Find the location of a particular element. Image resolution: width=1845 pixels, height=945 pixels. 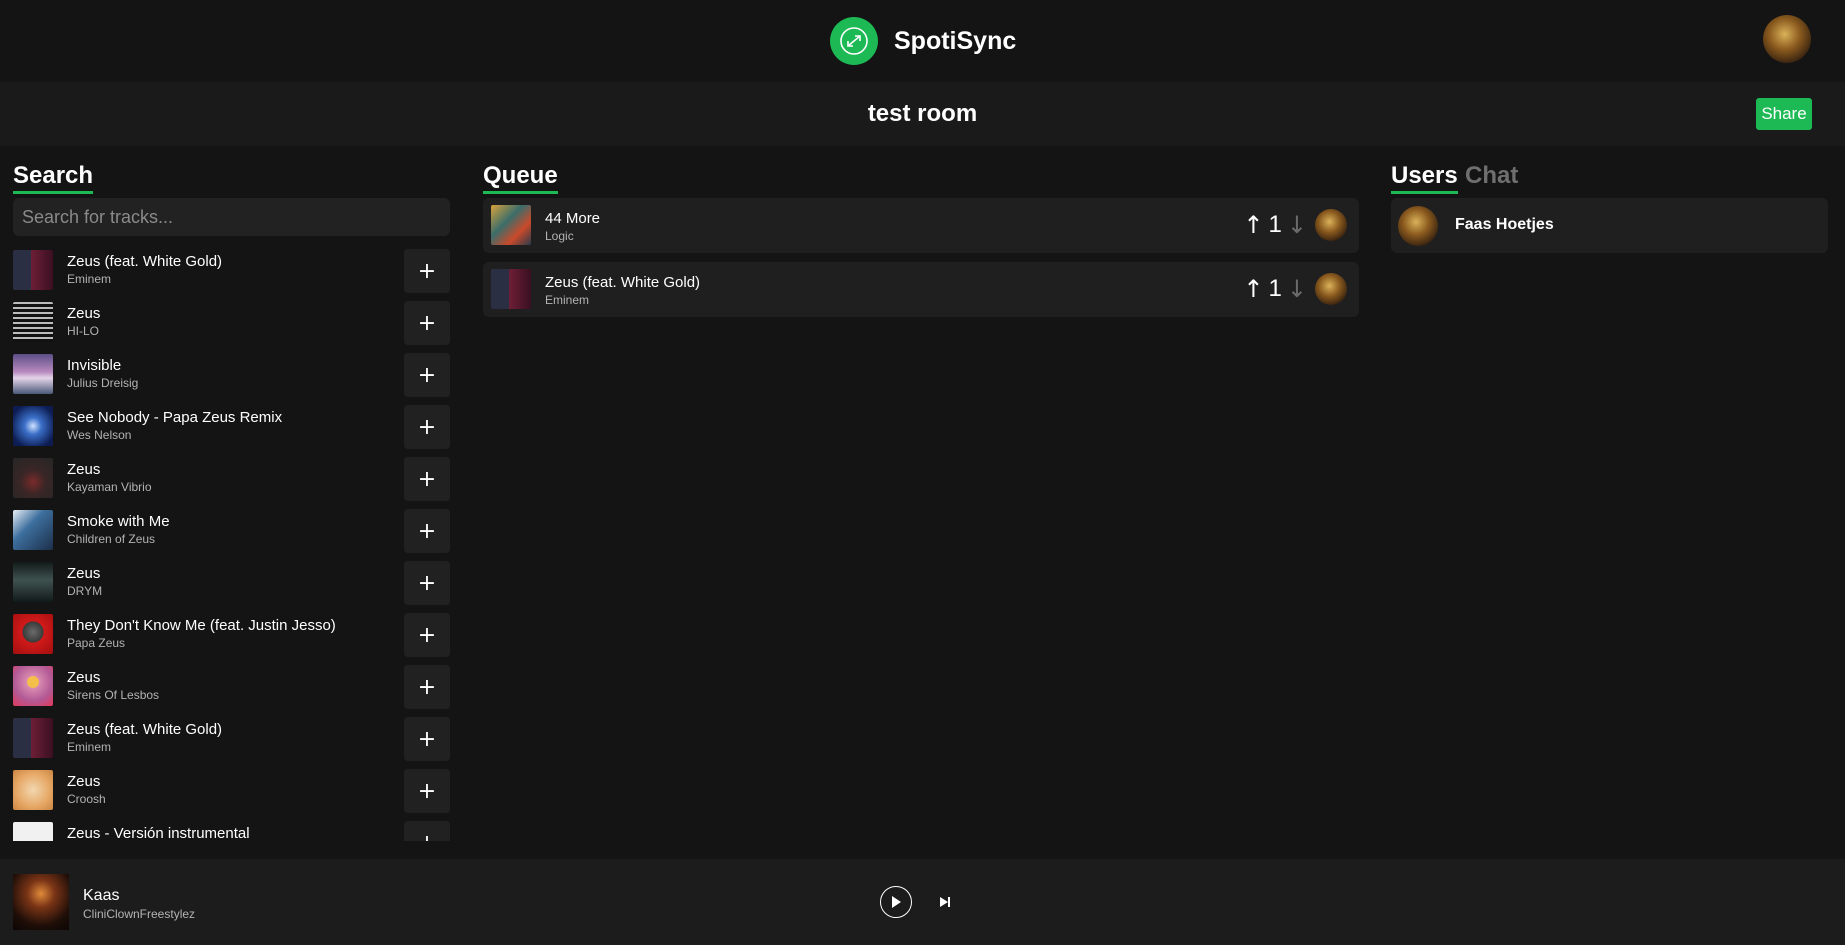

track-artist: Julius Dreisig is located at coordinates (103, 383).